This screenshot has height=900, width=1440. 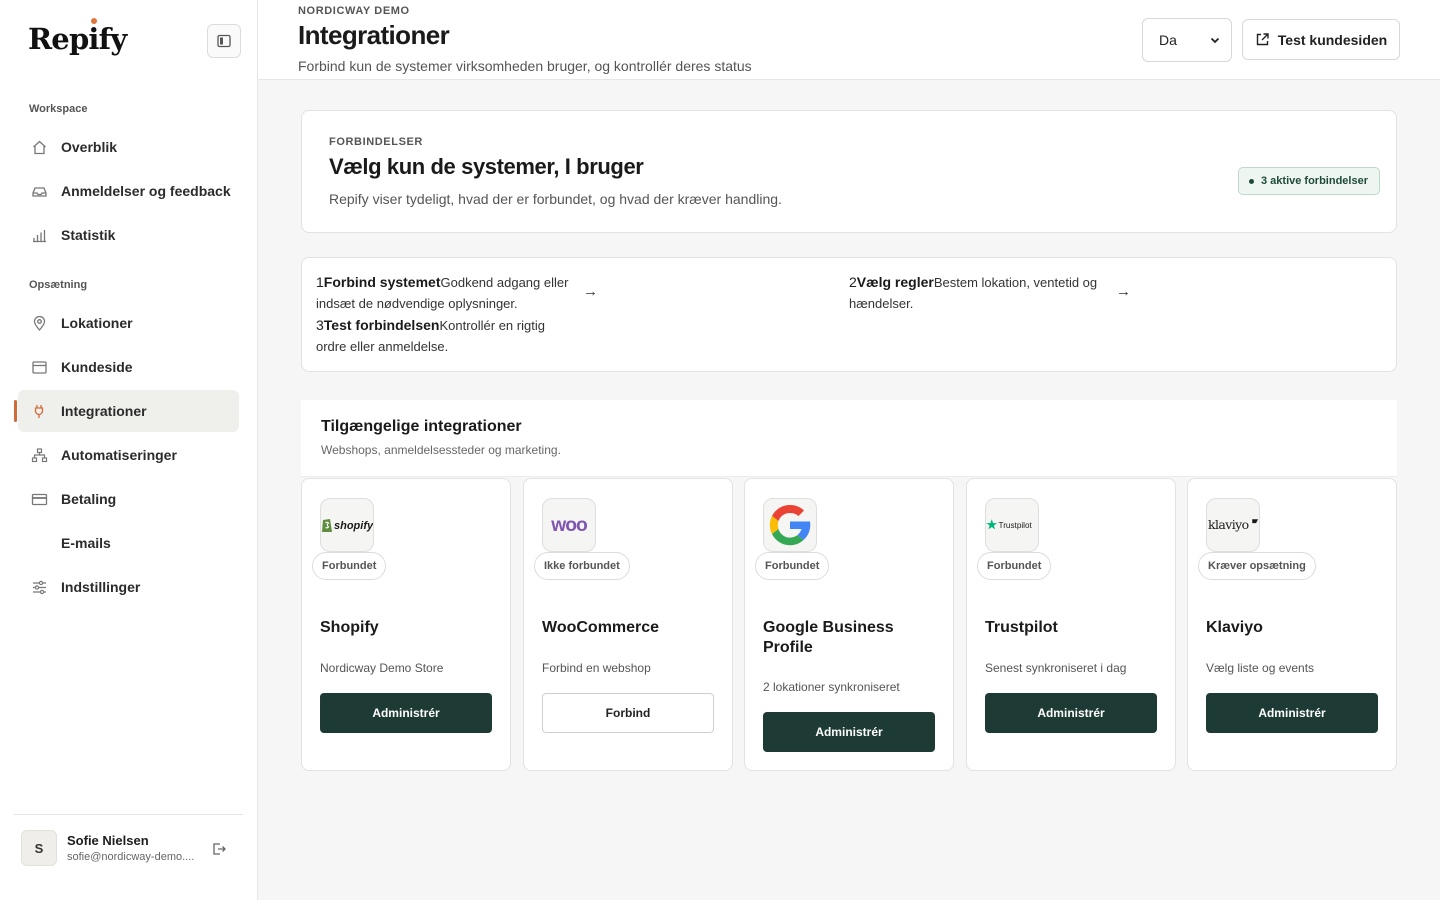 I want to click on trustpilot-logo-icon: Trustpilot, so click(x=1012, y=525).